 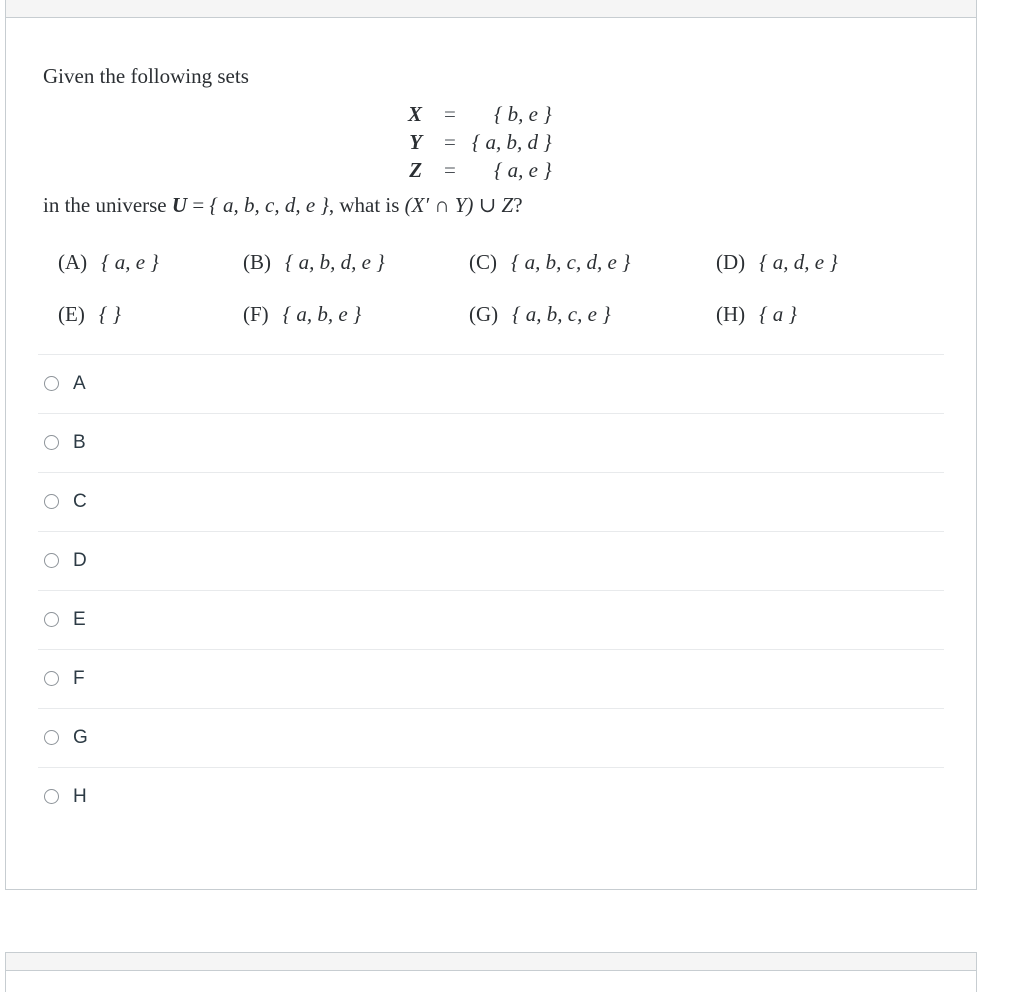 I want to click on answer-option-g: G, so click(x=491, y=737).